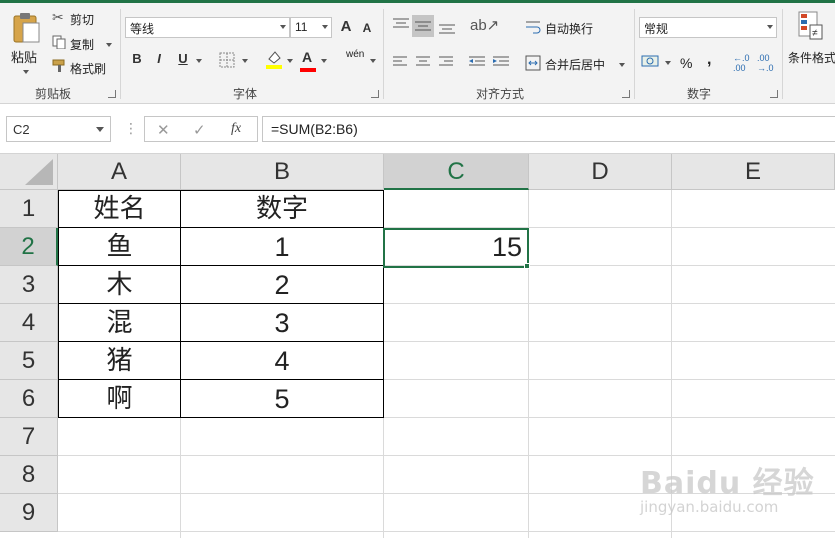  What do you see at coordinates (119, 209) in the screenshot?
I see `cell-a1: 姓名` at bounding box center [119, 209].